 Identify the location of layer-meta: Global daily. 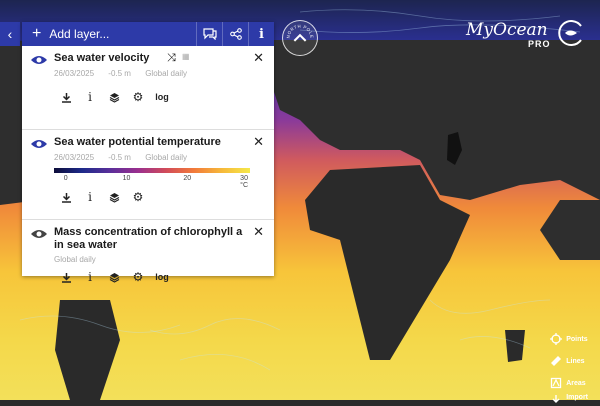
(160, 259).